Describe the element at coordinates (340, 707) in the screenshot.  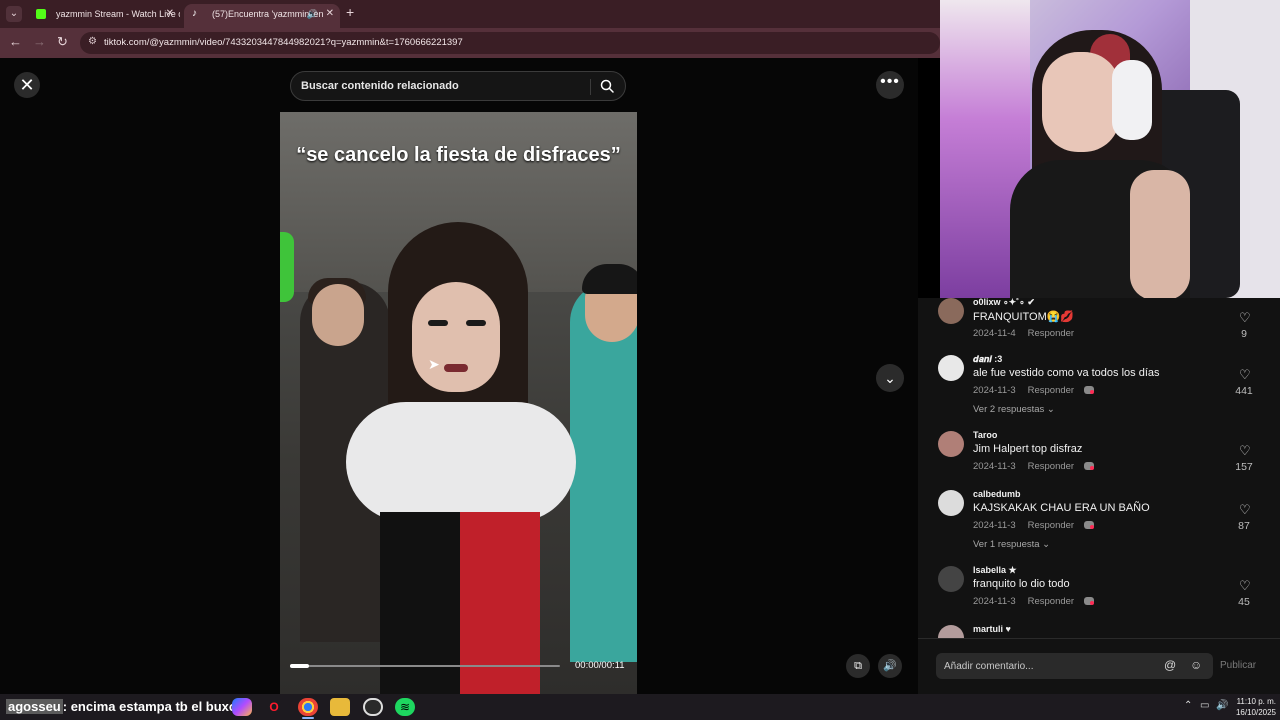
I see `file-explorer-icon` at that location.